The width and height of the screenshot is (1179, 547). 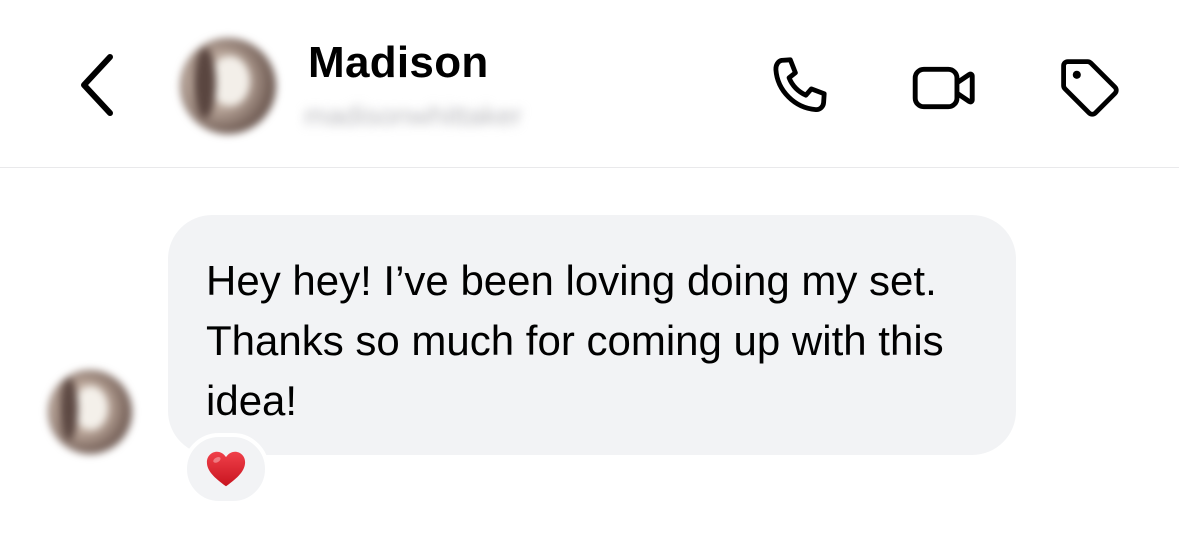 What do you see at coordinates (398, 63) in the screenshot?
I see `contact-name: Madison` at bounding box center [398, 63].